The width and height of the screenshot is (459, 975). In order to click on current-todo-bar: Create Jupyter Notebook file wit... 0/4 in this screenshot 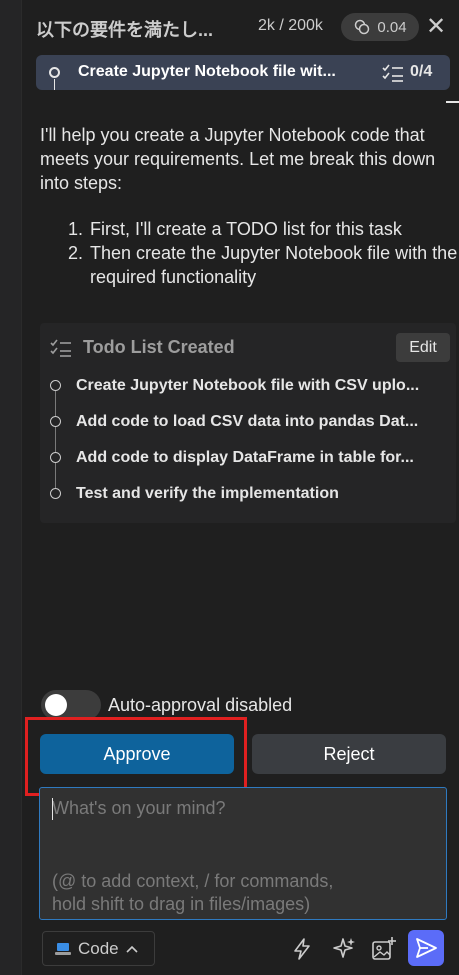, I will do `click(243, 72)`.